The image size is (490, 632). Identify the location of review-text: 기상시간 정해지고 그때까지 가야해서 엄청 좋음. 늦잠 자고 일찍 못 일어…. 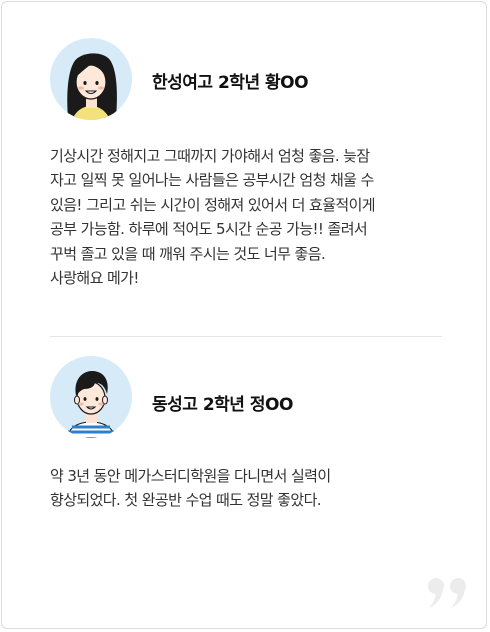
(213, 217).